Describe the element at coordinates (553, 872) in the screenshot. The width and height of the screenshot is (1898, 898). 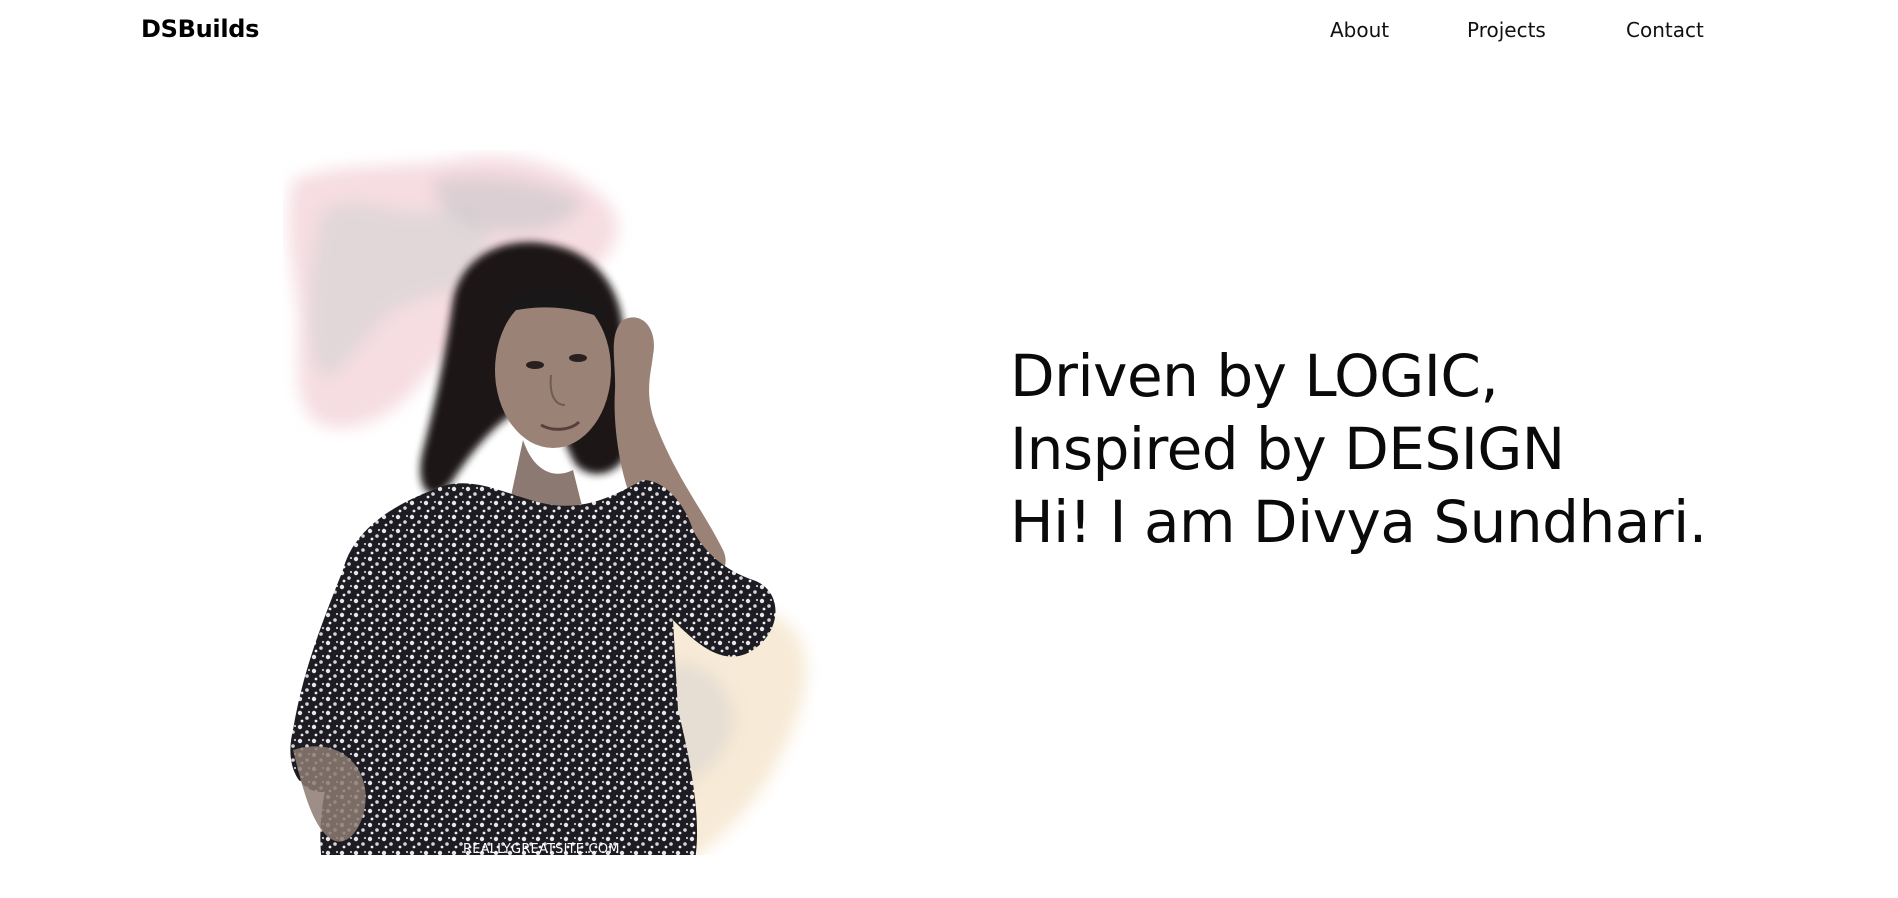
I see `image-bottom-edge` at that location.